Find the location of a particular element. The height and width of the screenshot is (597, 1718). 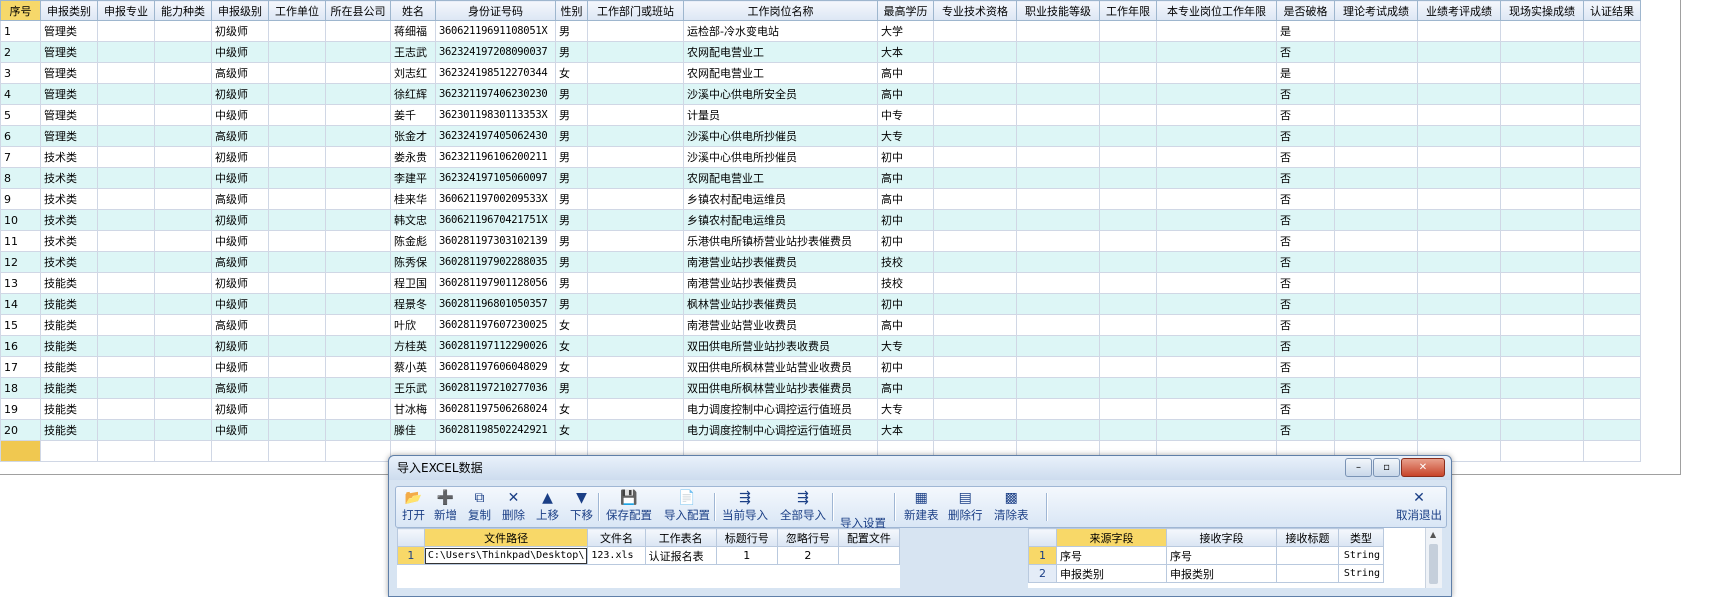

row-number-cell: 9 is located at coordinates (20, 199).